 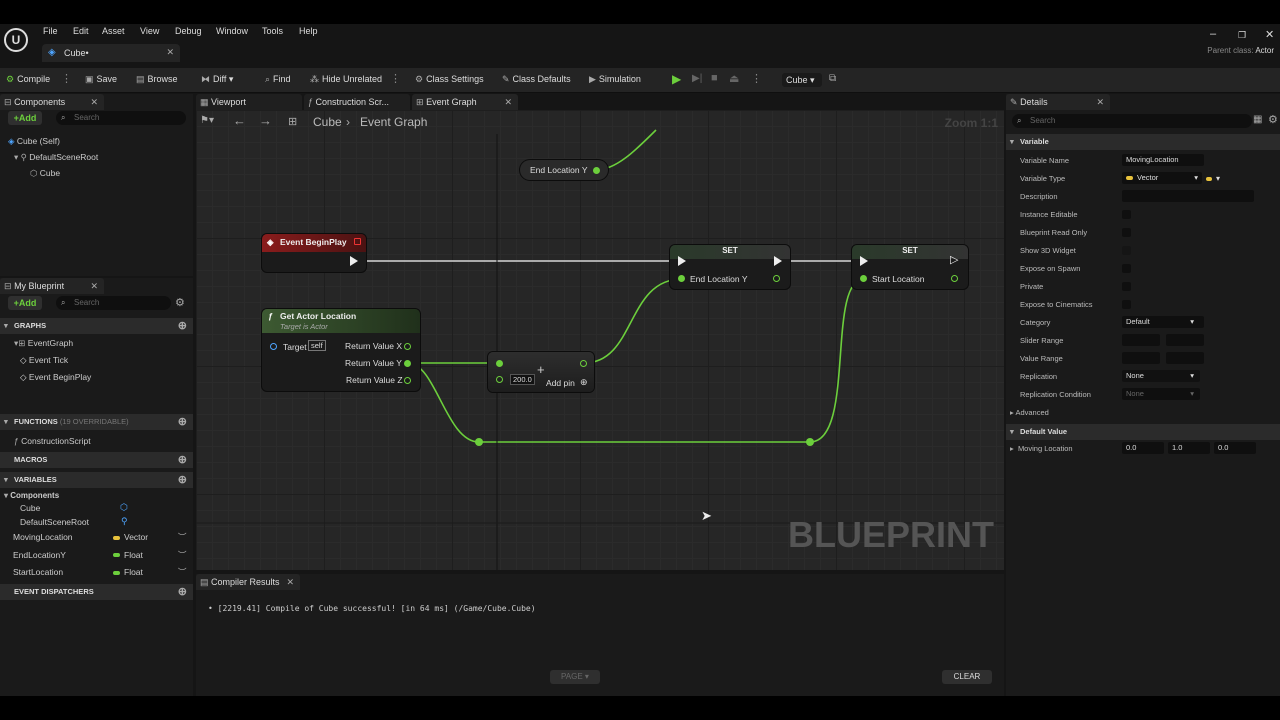 I want to click on components-search-input: ⌕ Search, so click(x=121, y=118).